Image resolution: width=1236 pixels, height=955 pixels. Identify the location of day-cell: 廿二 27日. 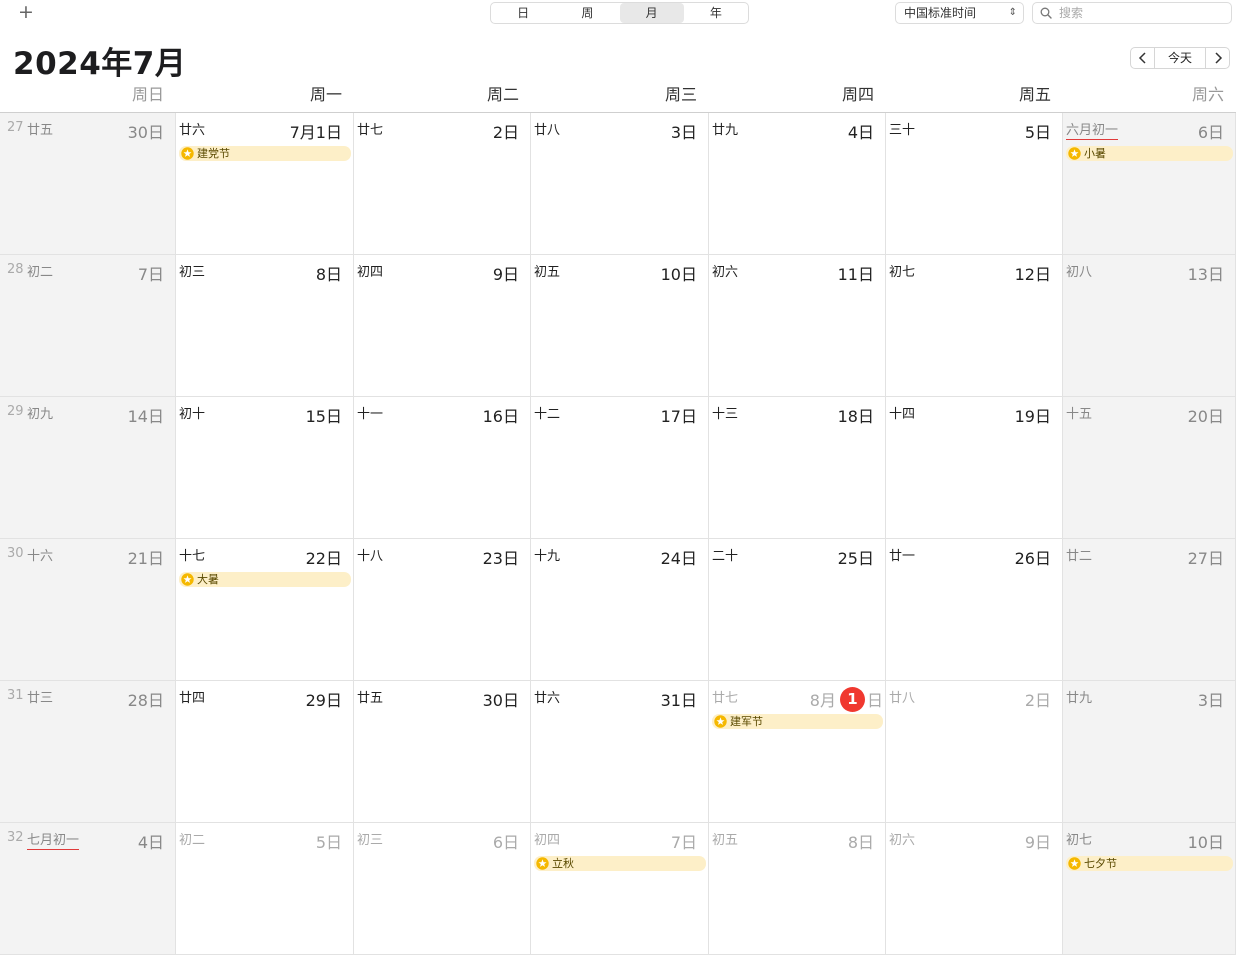
(1149, 610).